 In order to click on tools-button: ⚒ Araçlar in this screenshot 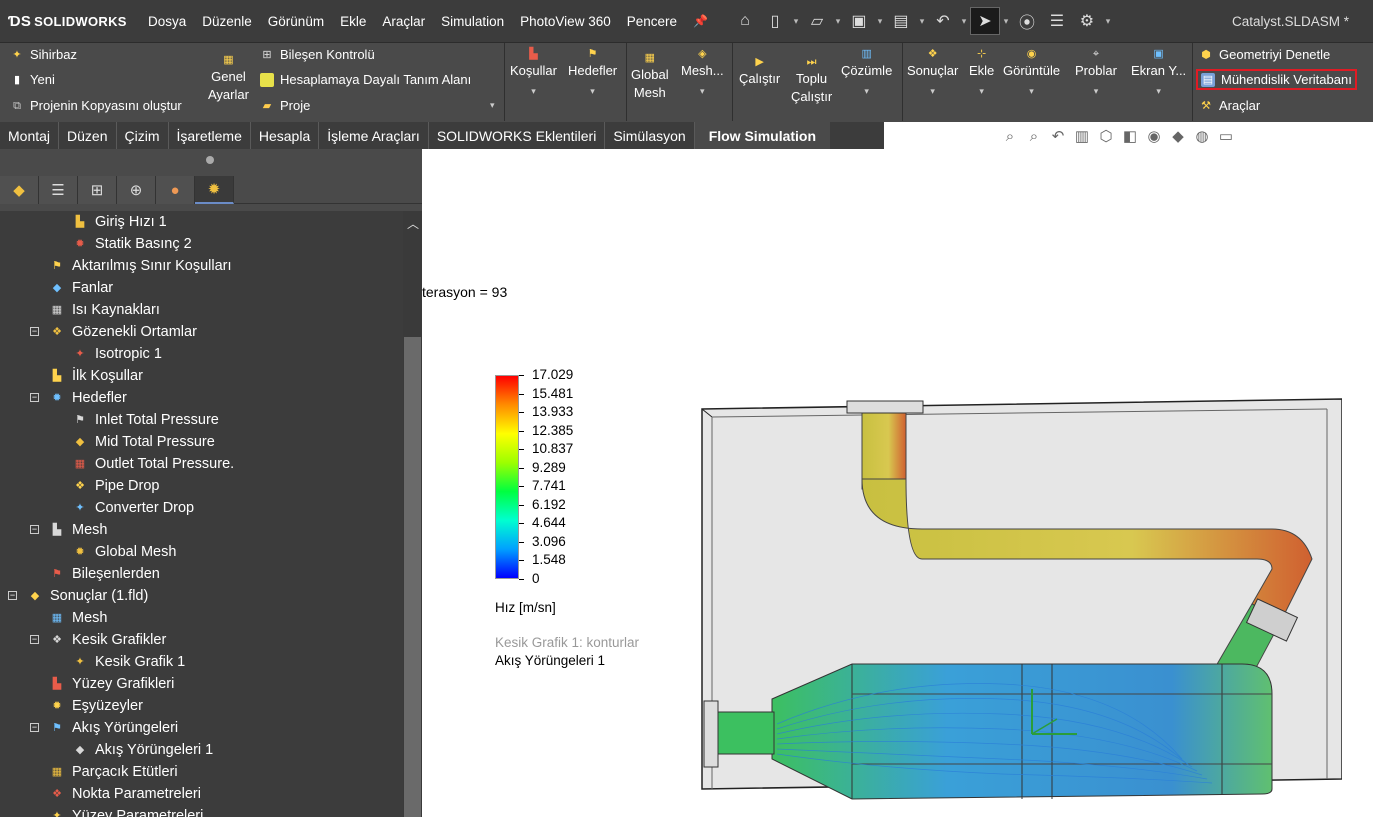, I will do `click(1229, 105)`.